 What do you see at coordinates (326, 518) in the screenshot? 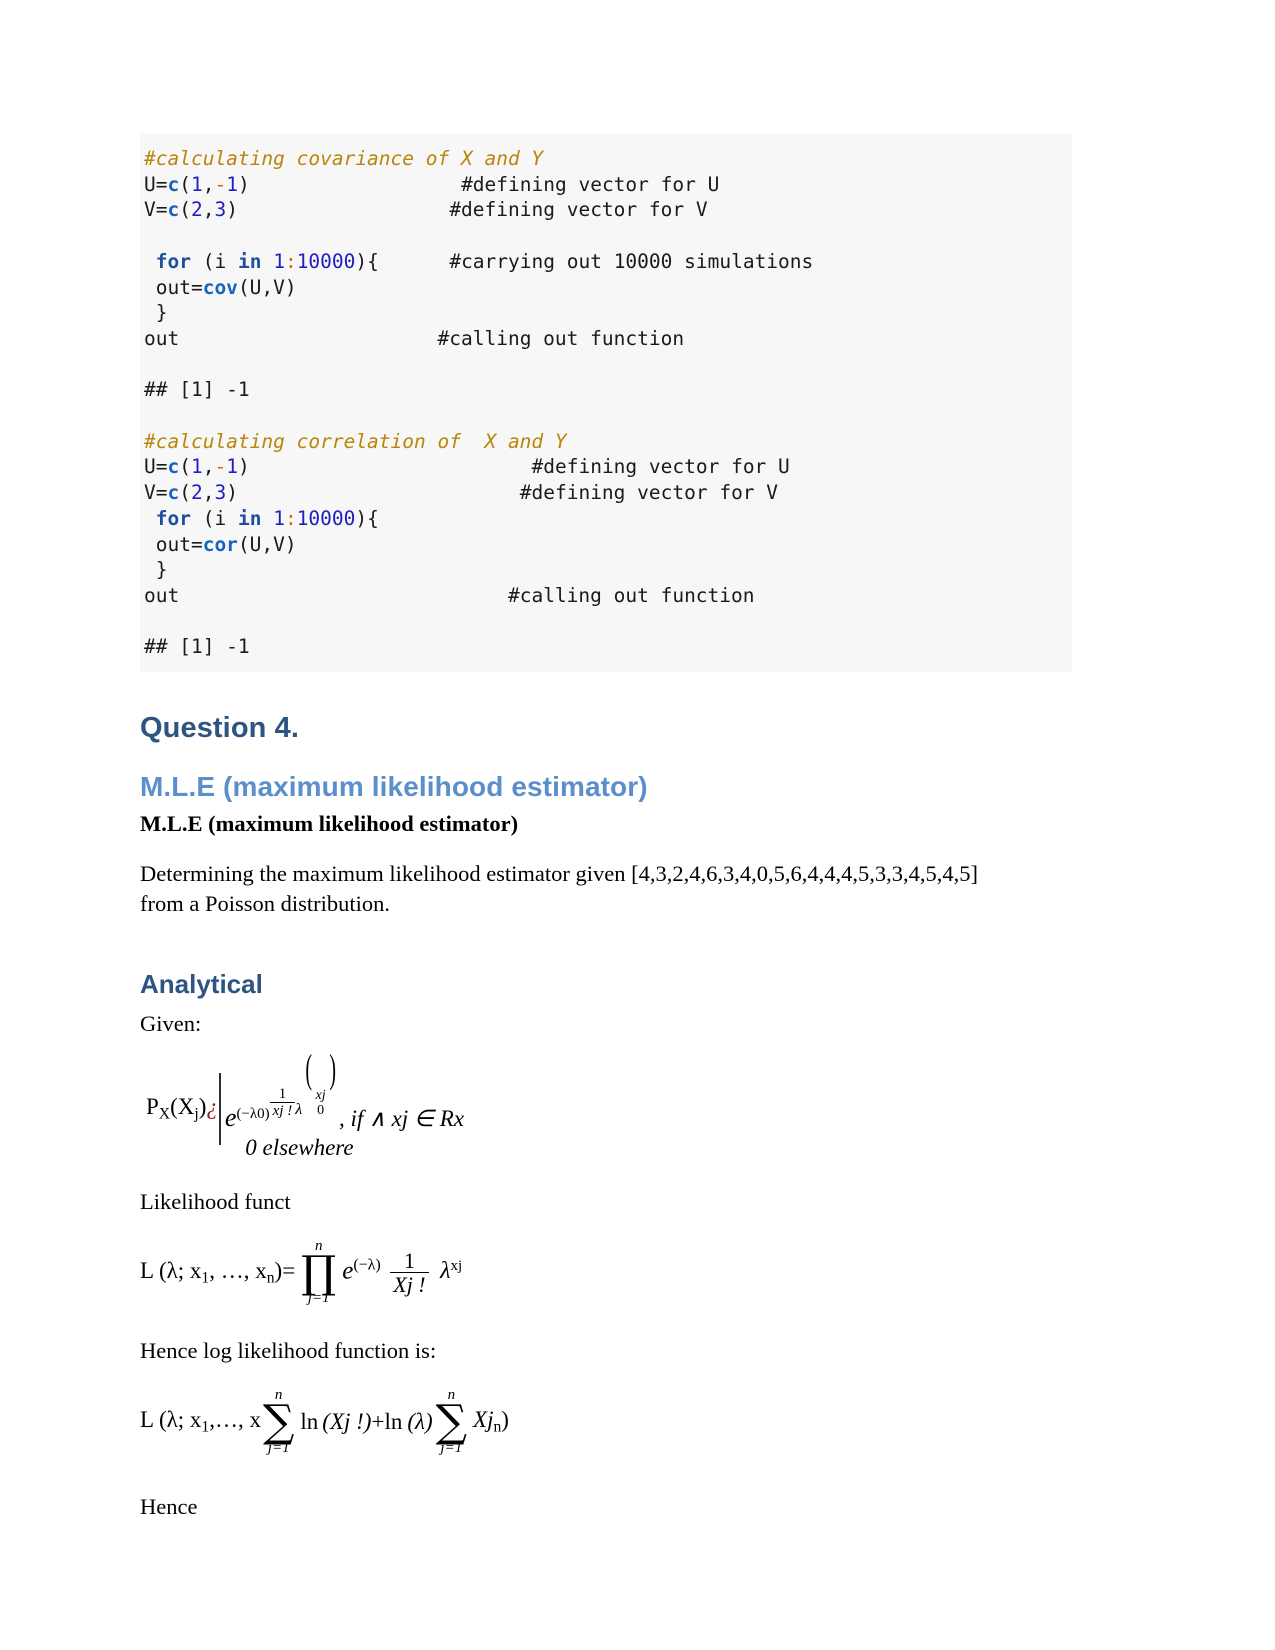
I see `code-token: 10000` at bounding box center [326, 518].